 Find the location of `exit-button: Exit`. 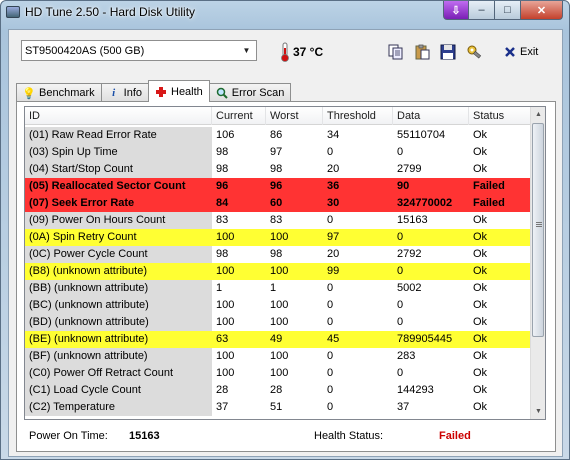

exit-button: Exit is located at coordinates (521, 52).